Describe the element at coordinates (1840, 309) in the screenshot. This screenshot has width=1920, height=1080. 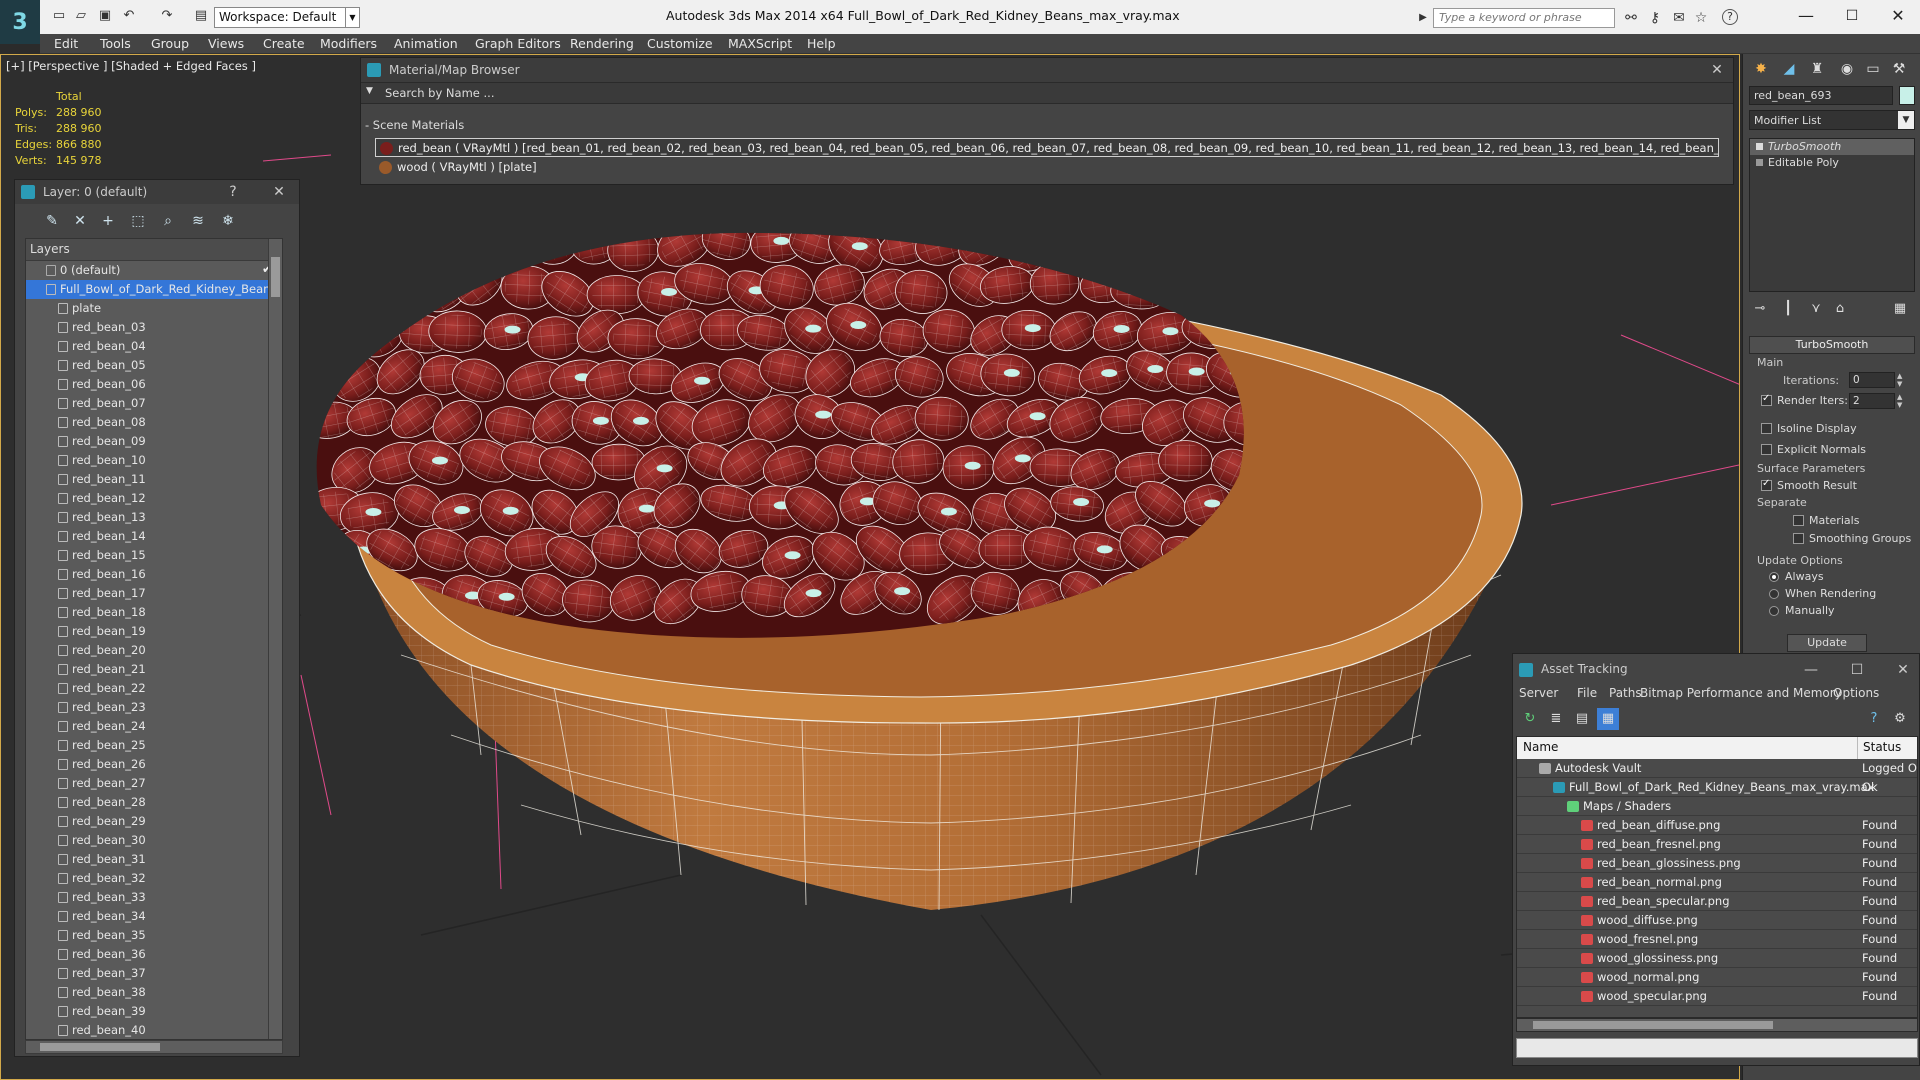
I see `remove-modifier-icon: ⌂` at that location.